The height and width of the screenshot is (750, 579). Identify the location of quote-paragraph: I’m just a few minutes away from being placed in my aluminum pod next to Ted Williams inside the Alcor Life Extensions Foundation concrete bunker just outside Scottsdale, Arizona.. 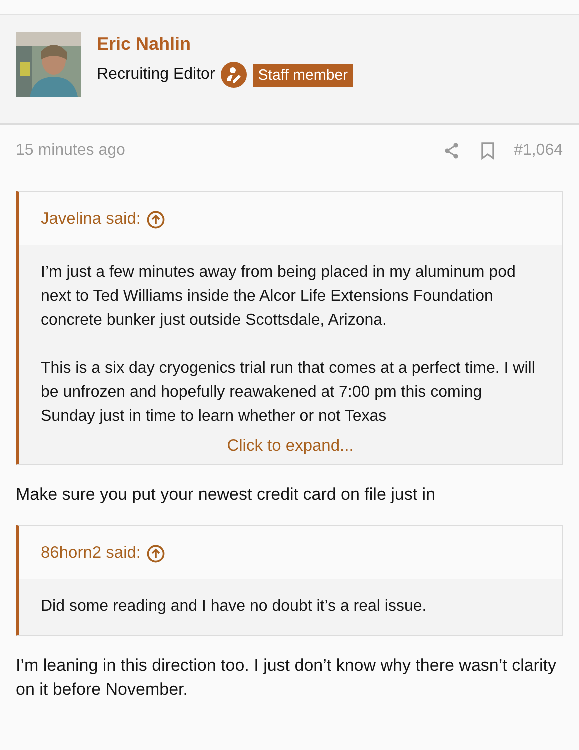
(279, 297).